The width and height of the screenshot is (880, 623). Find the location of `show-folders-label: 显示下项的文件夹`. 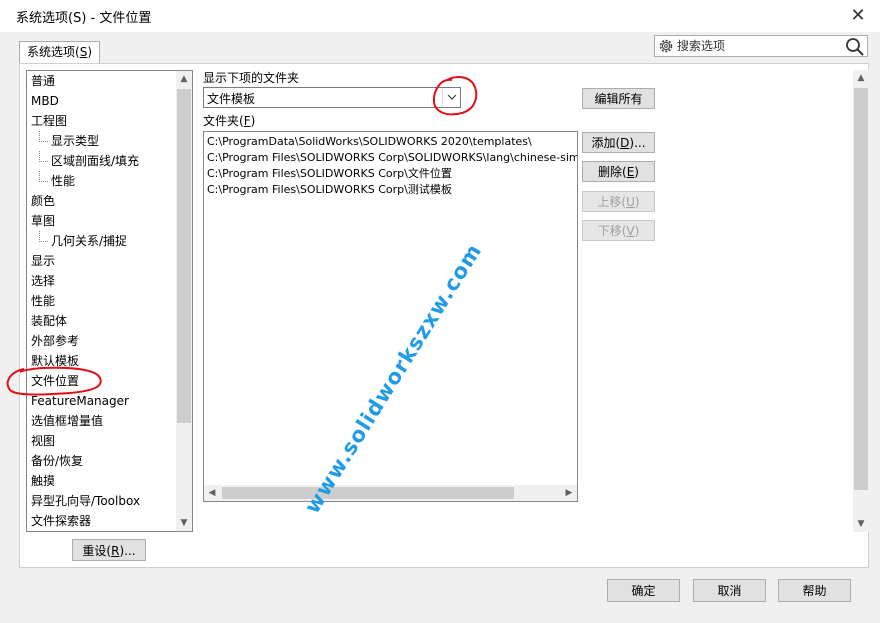

show-folders-label: 显示下项的文件夹 is located at coordinates (251, 78).